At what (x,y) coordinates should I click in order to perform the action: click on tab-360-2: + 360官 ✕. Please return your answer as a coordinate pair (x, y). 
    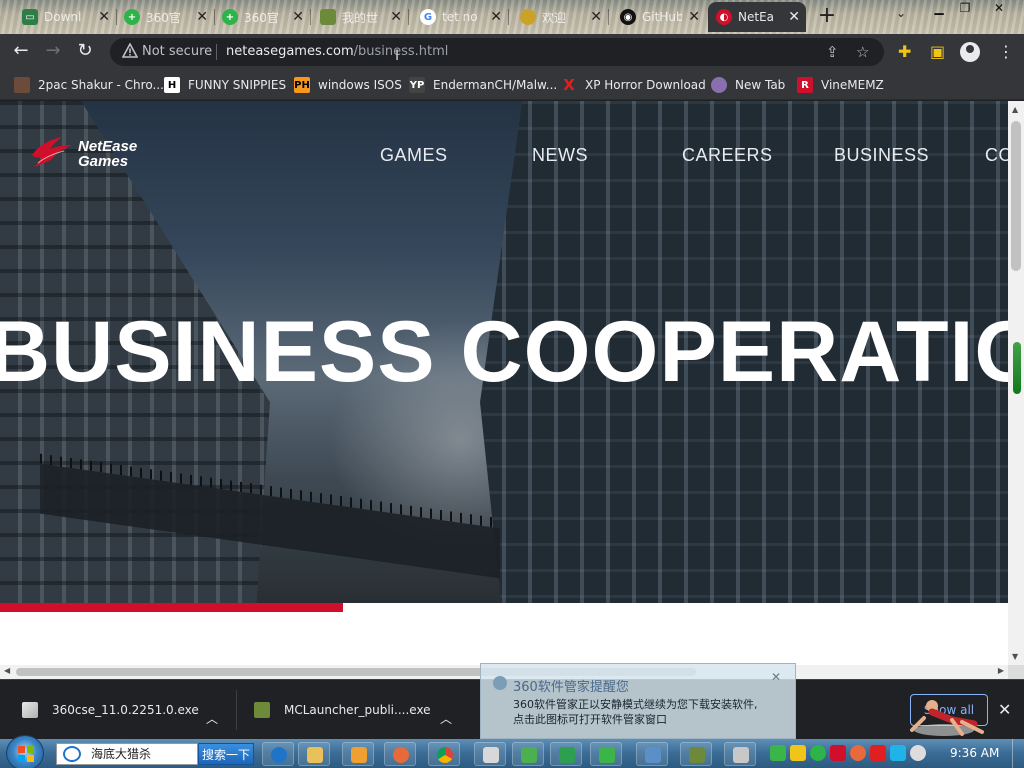
    Looking at the image, I should click on (262, 17).